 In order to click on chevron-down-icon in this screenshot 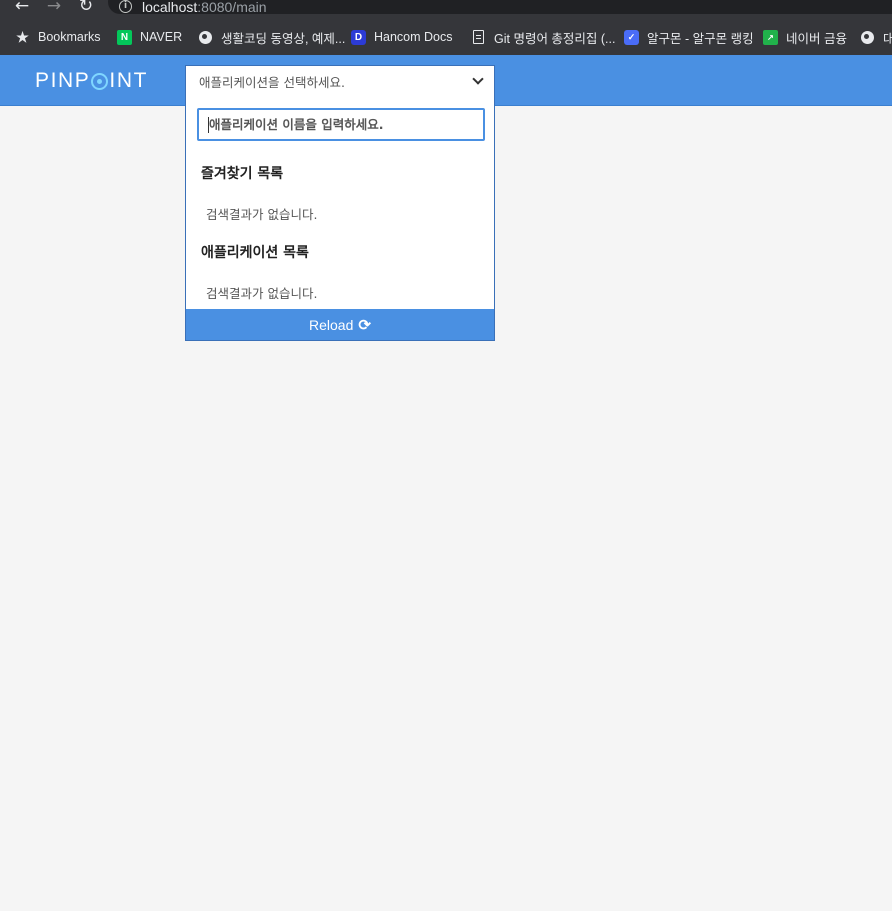, I will do `click(478, 79)`.